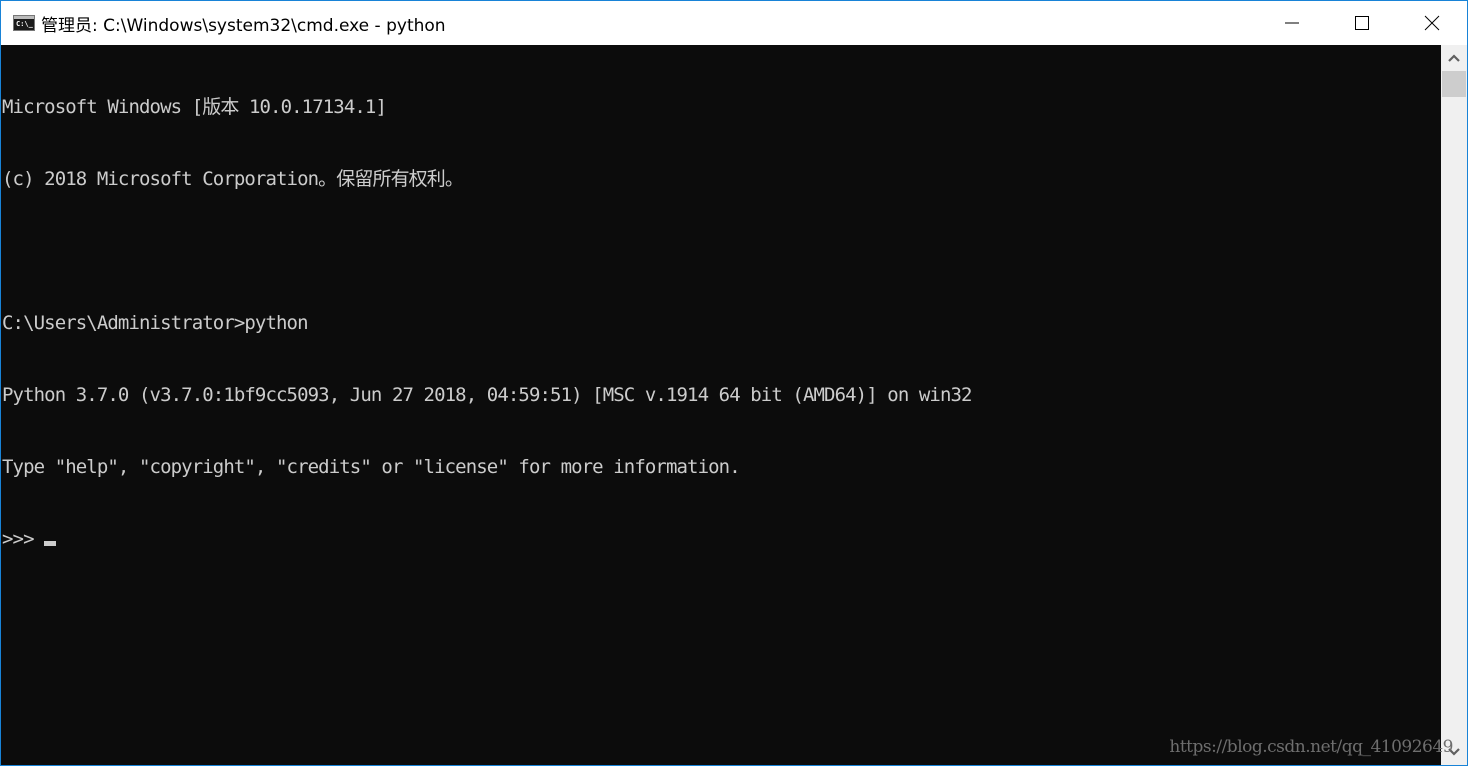 The width and height of the screenshot is (1468, 766). What do you see at coordinates (194, 107) in the screenshot?
I see `console-line: Microsoft Windows [版本 10.0.17134.1]` at bounding box center [194, 107].